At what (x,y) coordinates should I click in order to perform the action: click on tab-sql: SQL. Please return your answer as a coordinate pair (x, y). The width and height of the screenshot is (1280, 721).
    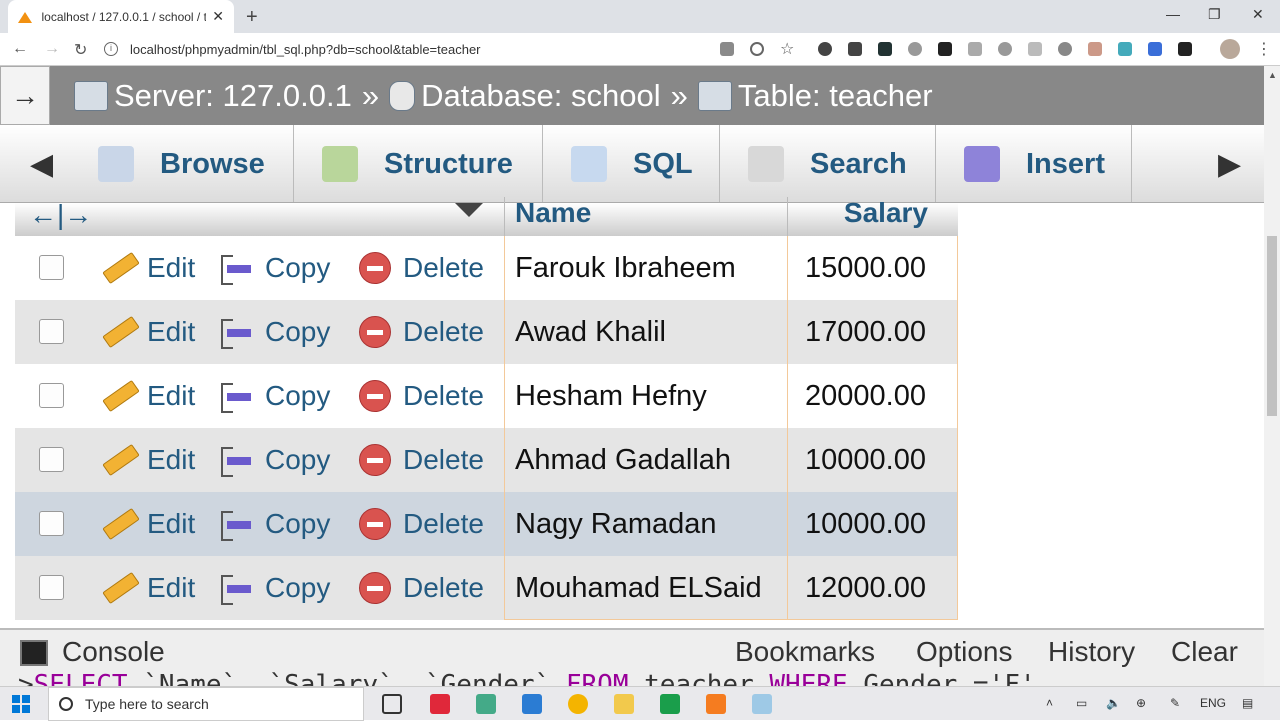
    Looking at the image, I should click on (631, 163).